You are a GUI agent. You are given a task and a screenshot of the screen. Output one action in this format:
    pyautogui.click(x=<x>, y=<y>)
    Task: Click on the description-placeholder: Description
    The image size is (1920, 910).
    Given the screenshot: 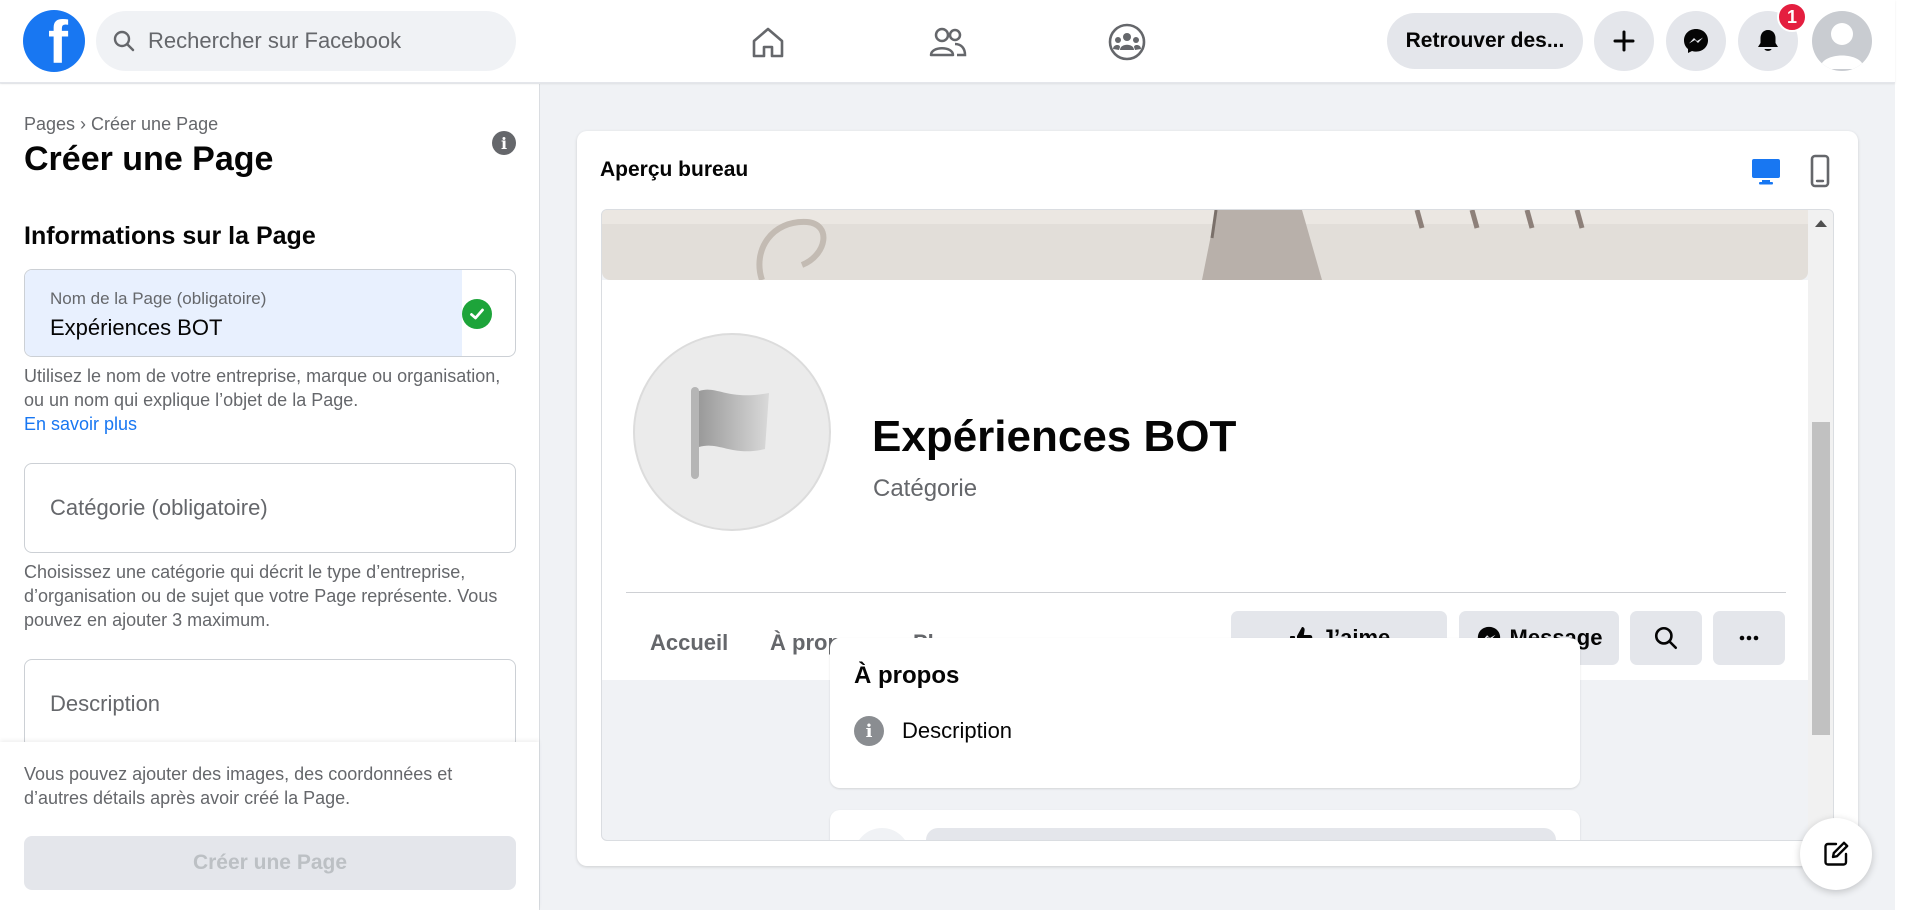 What is the action you would take?
    pyautogui.click(x=105, y=703)
    